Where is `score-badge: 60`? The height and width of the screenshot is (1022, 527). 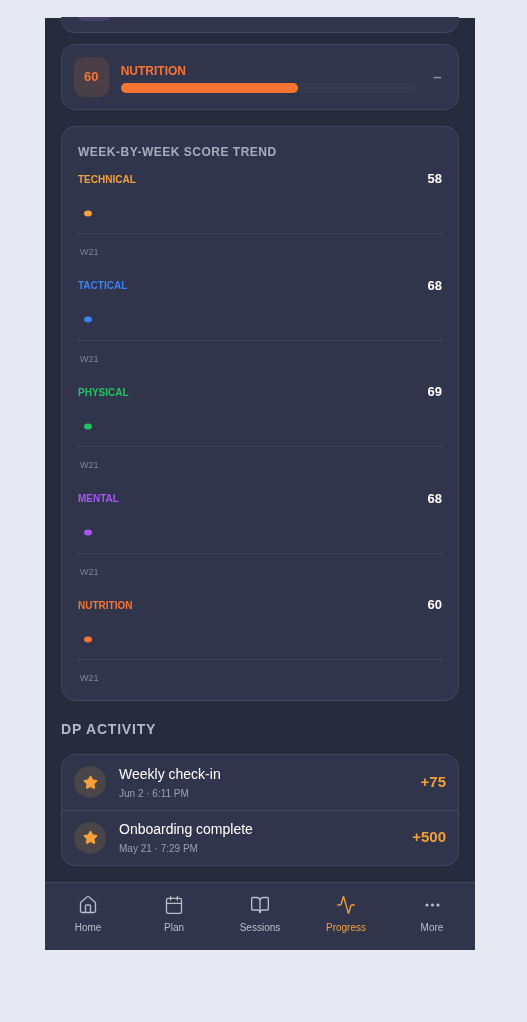 score-badge: 60 is located at coordinates (91, 77).